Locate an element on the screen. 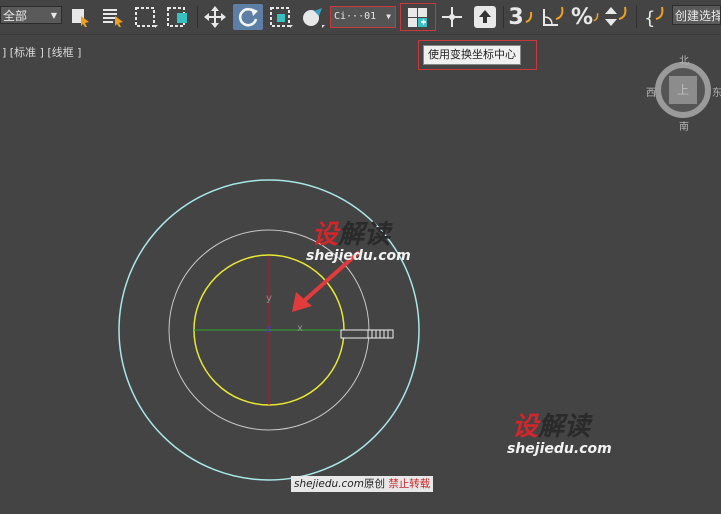  named-selection-dropdown: Ci···01 ▼ is located at coordinates (363, 17).